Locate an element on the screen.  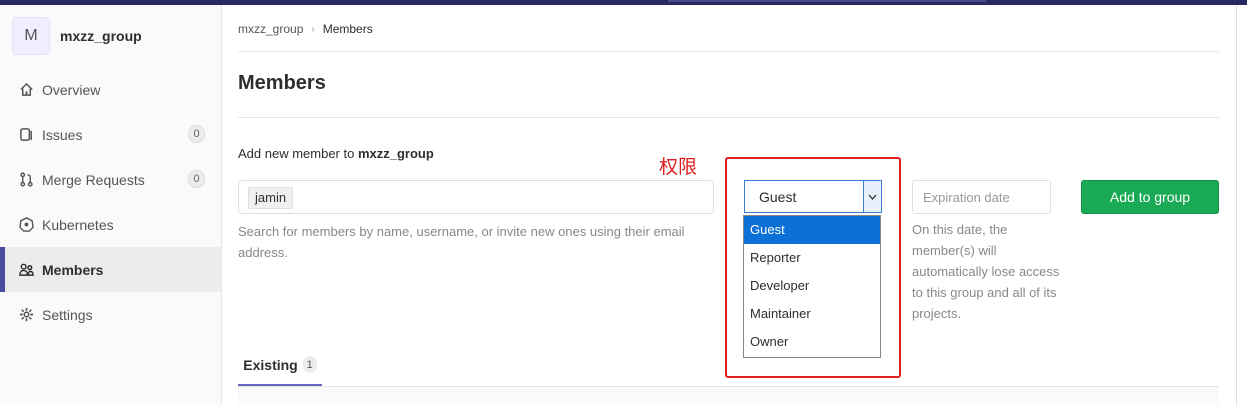
sidebar-item-label: Settings is located at coordinates (67, 314).